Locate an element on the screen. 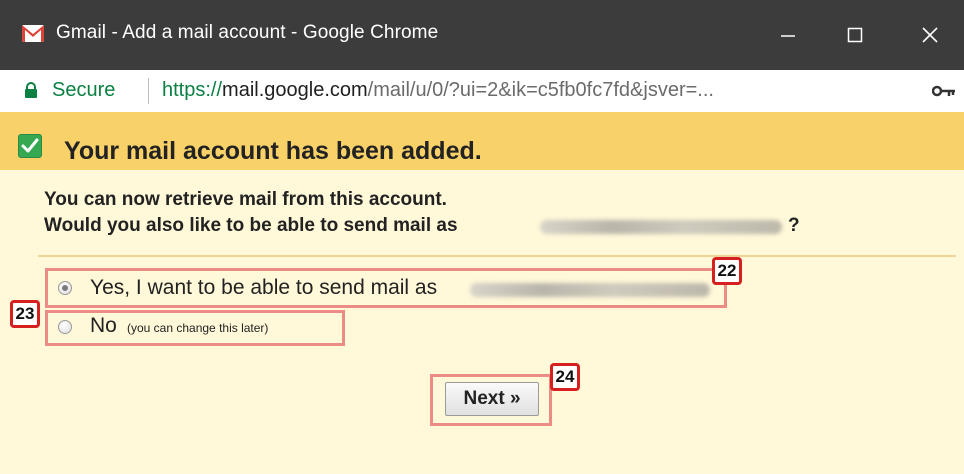  minimize-button is located at coordinates (788, 35).